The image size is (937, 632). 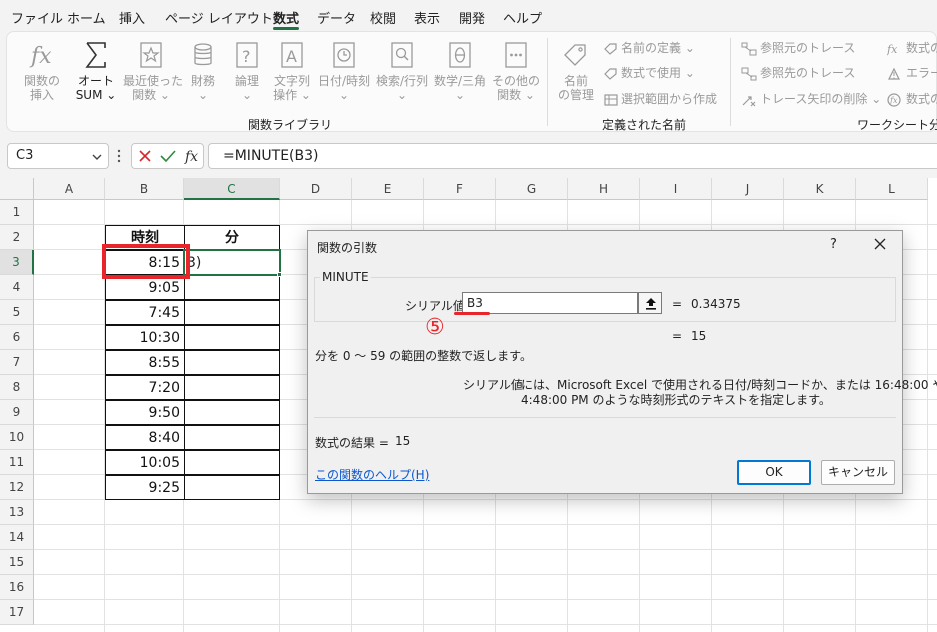 What do you see at coordinates (193, 156) in the screenshot?
I see `fx-icon: fx` at bounding box center [193, 156].